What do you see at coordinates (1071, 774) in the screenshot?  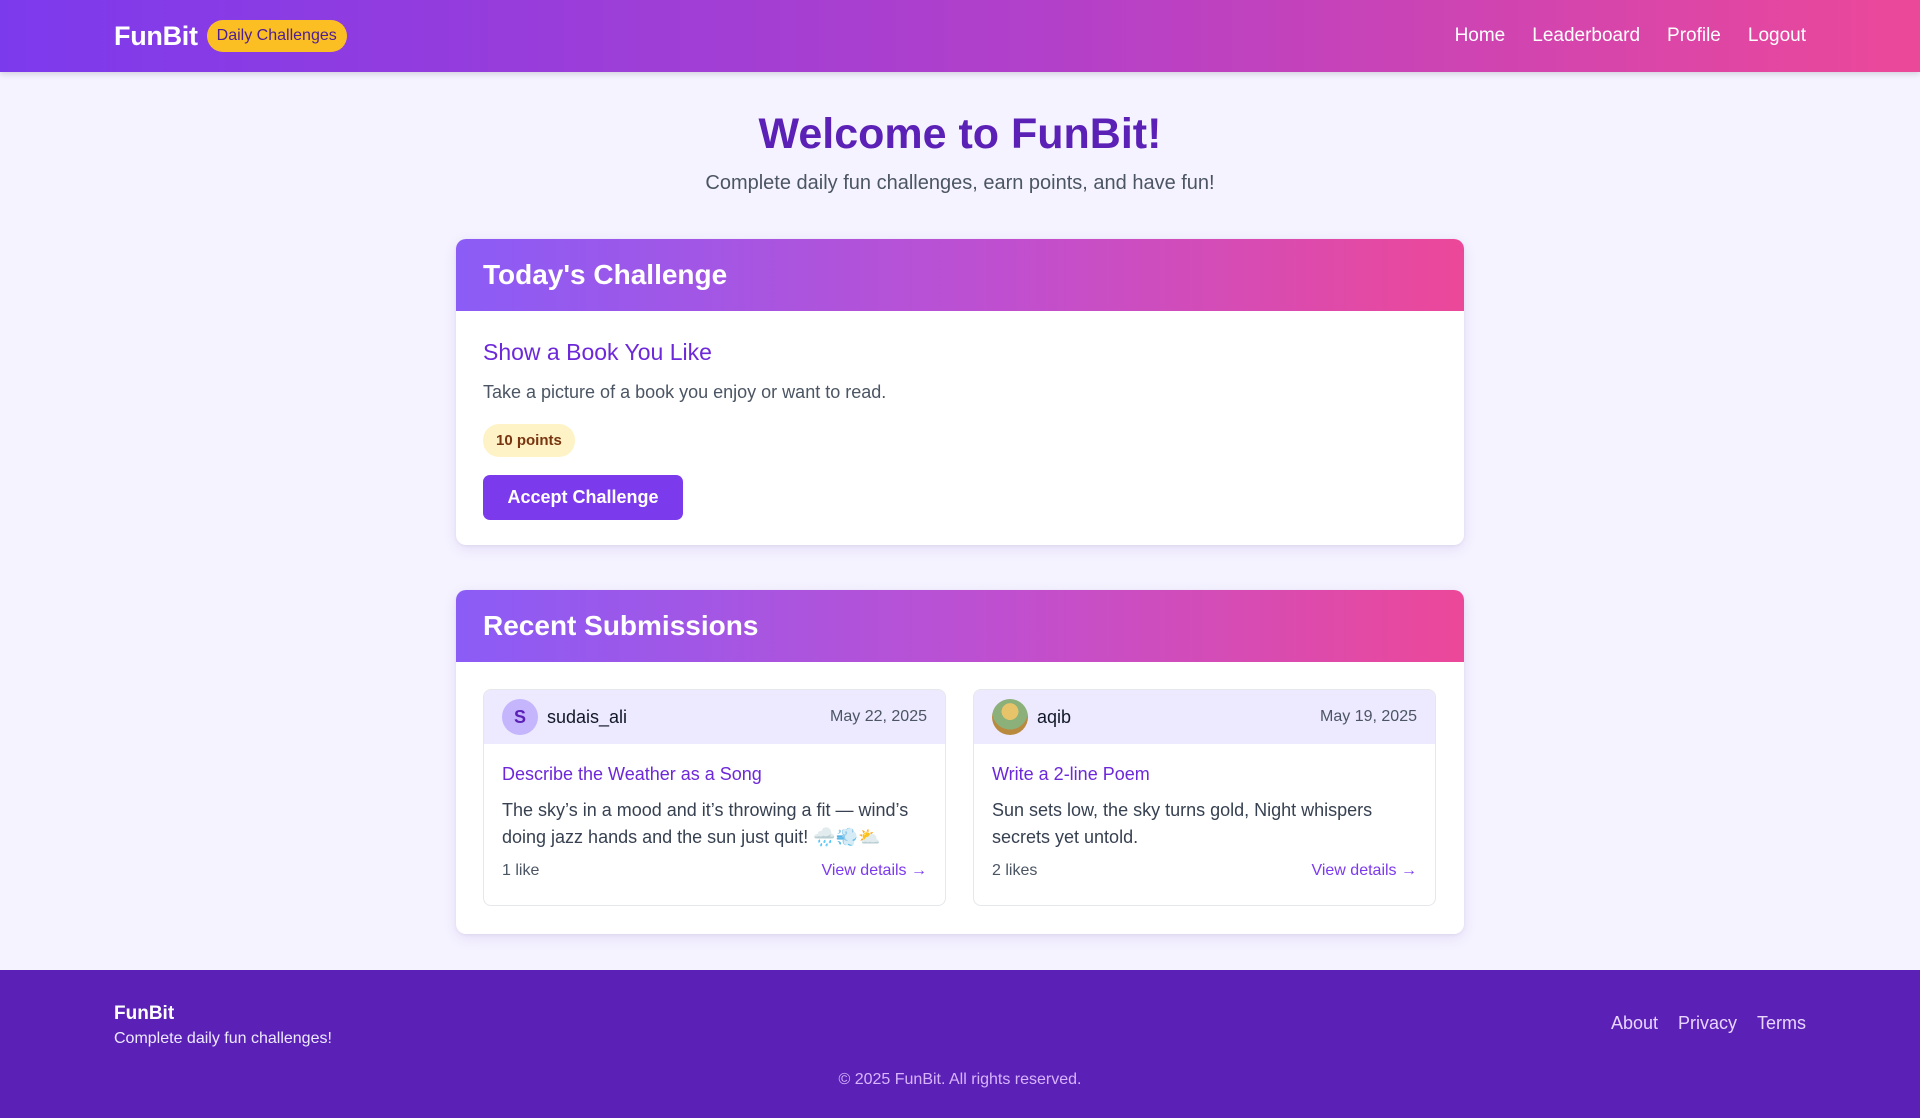 I see `submission-challenge-title: Write a 2-line Poem` at bounding box center [1071, 774].